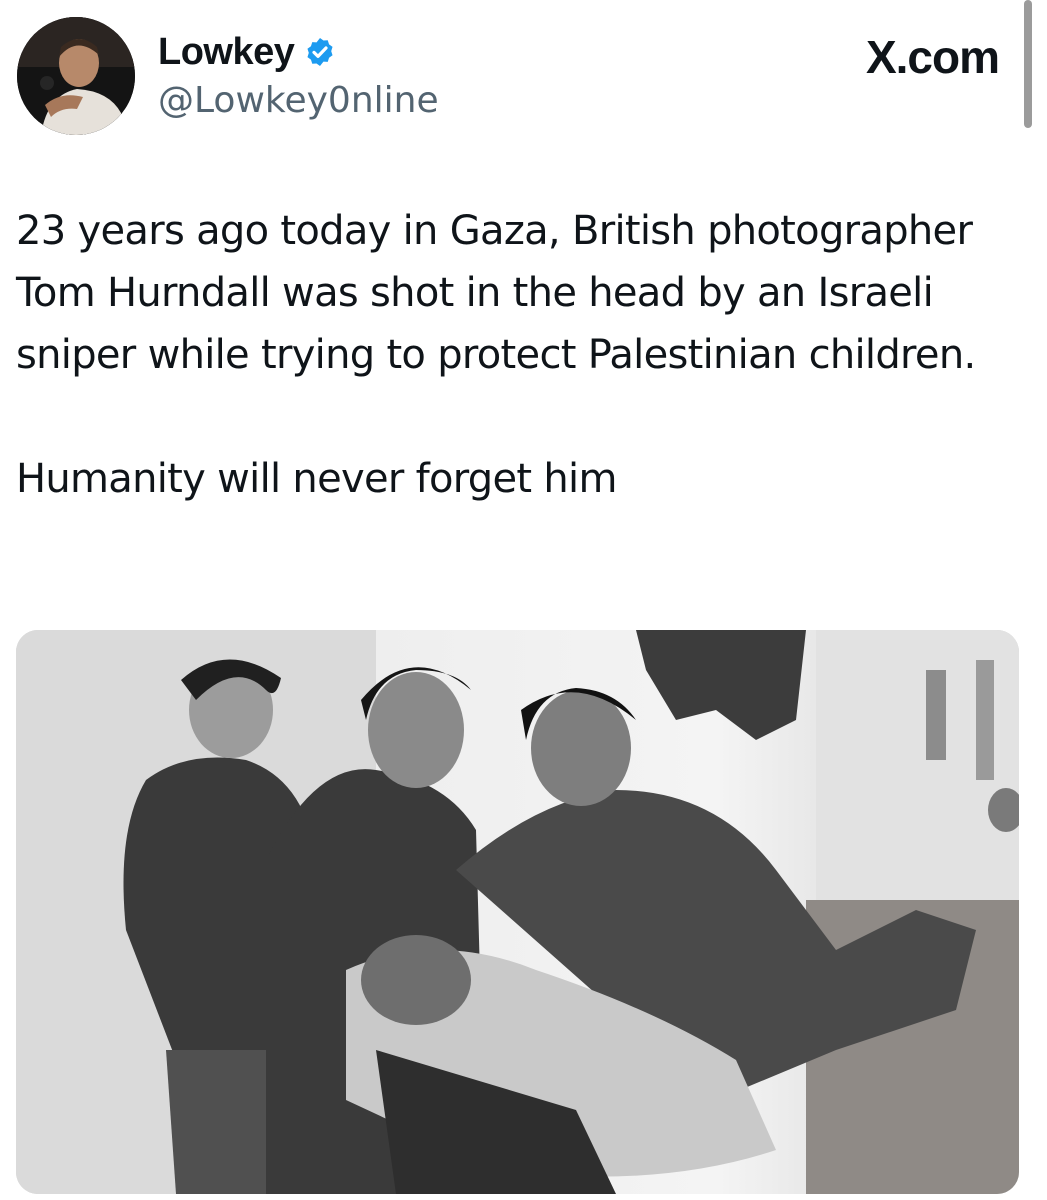 The image size is (1047, 1200). Describe the element at coordinates (298, 100) in the screenshot. I see `author-handle: @Lowkey0nline` at that location.